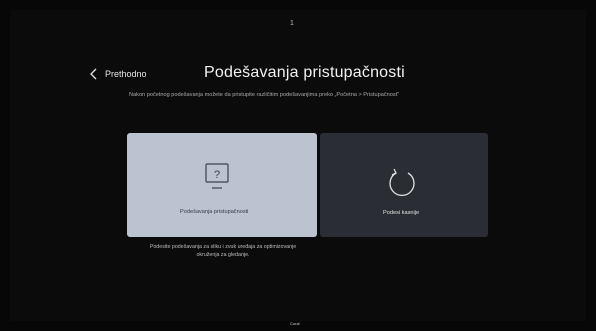 The width and height of the screenshot is (596, 331). What do you see at coordinates (304, 72) in the screenshot?
I see `page-title: Podešavanja pristupačnosti` at bounding box center [304, 72].